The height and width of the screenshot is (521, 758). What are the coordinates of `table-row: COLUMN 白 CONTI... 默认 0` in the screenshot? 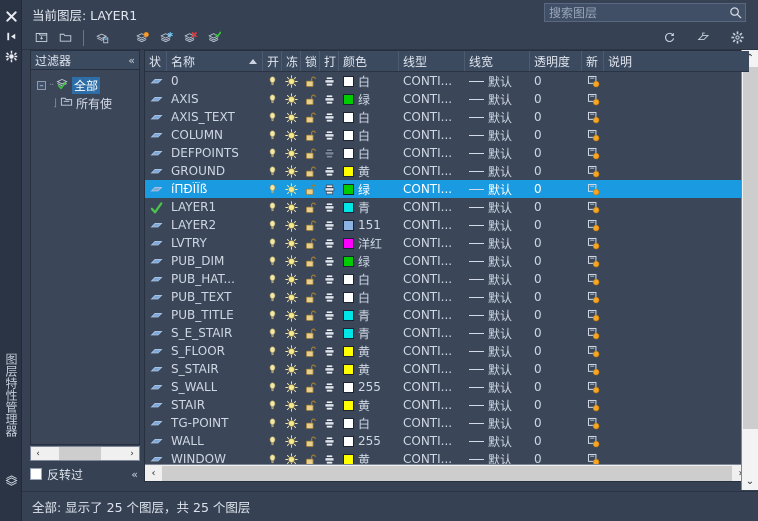 It's located at (447, 135).